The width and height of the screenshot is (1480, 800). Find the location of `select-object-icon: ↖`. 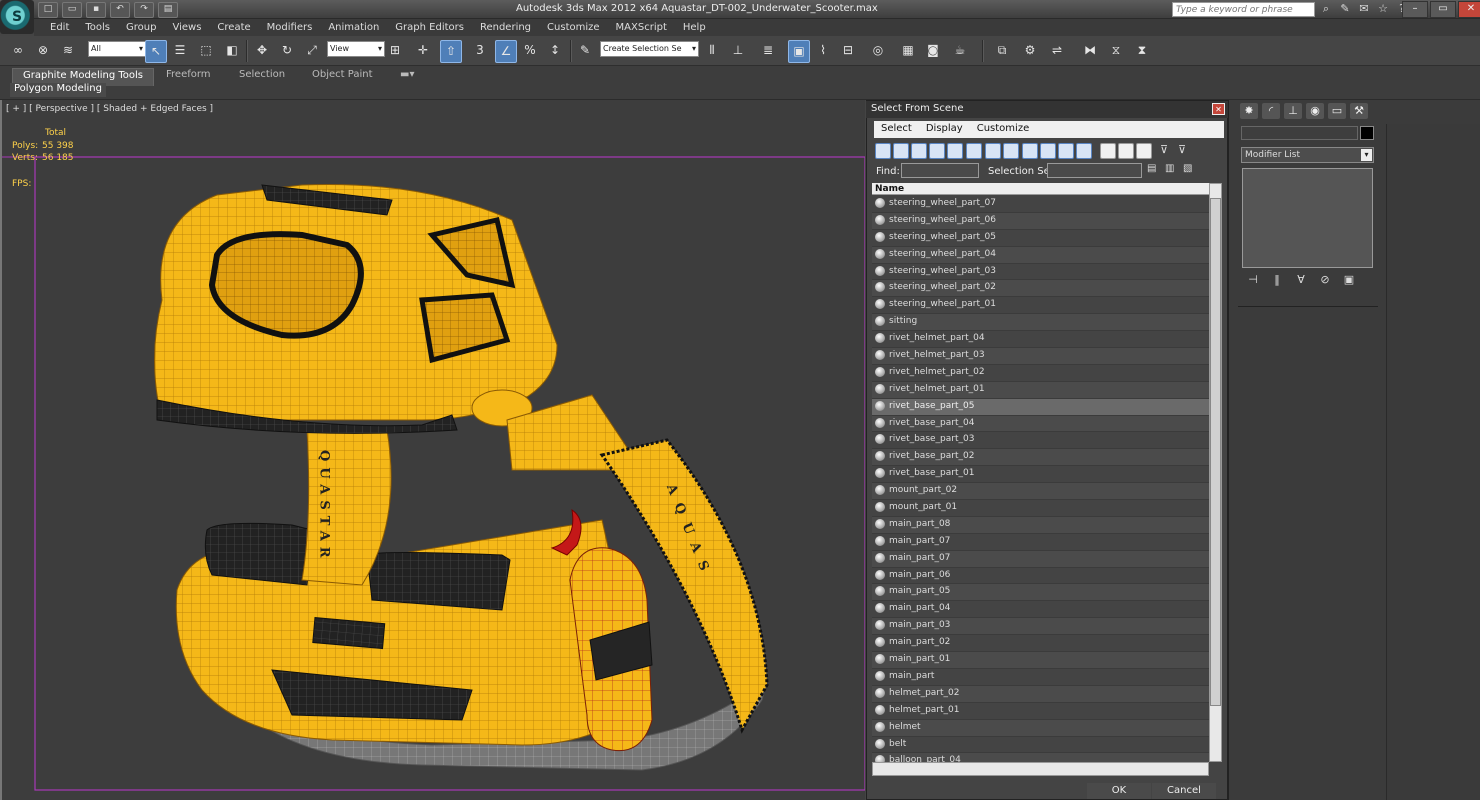

select-object-icon: ↖ is located at coordinates (156, 51).